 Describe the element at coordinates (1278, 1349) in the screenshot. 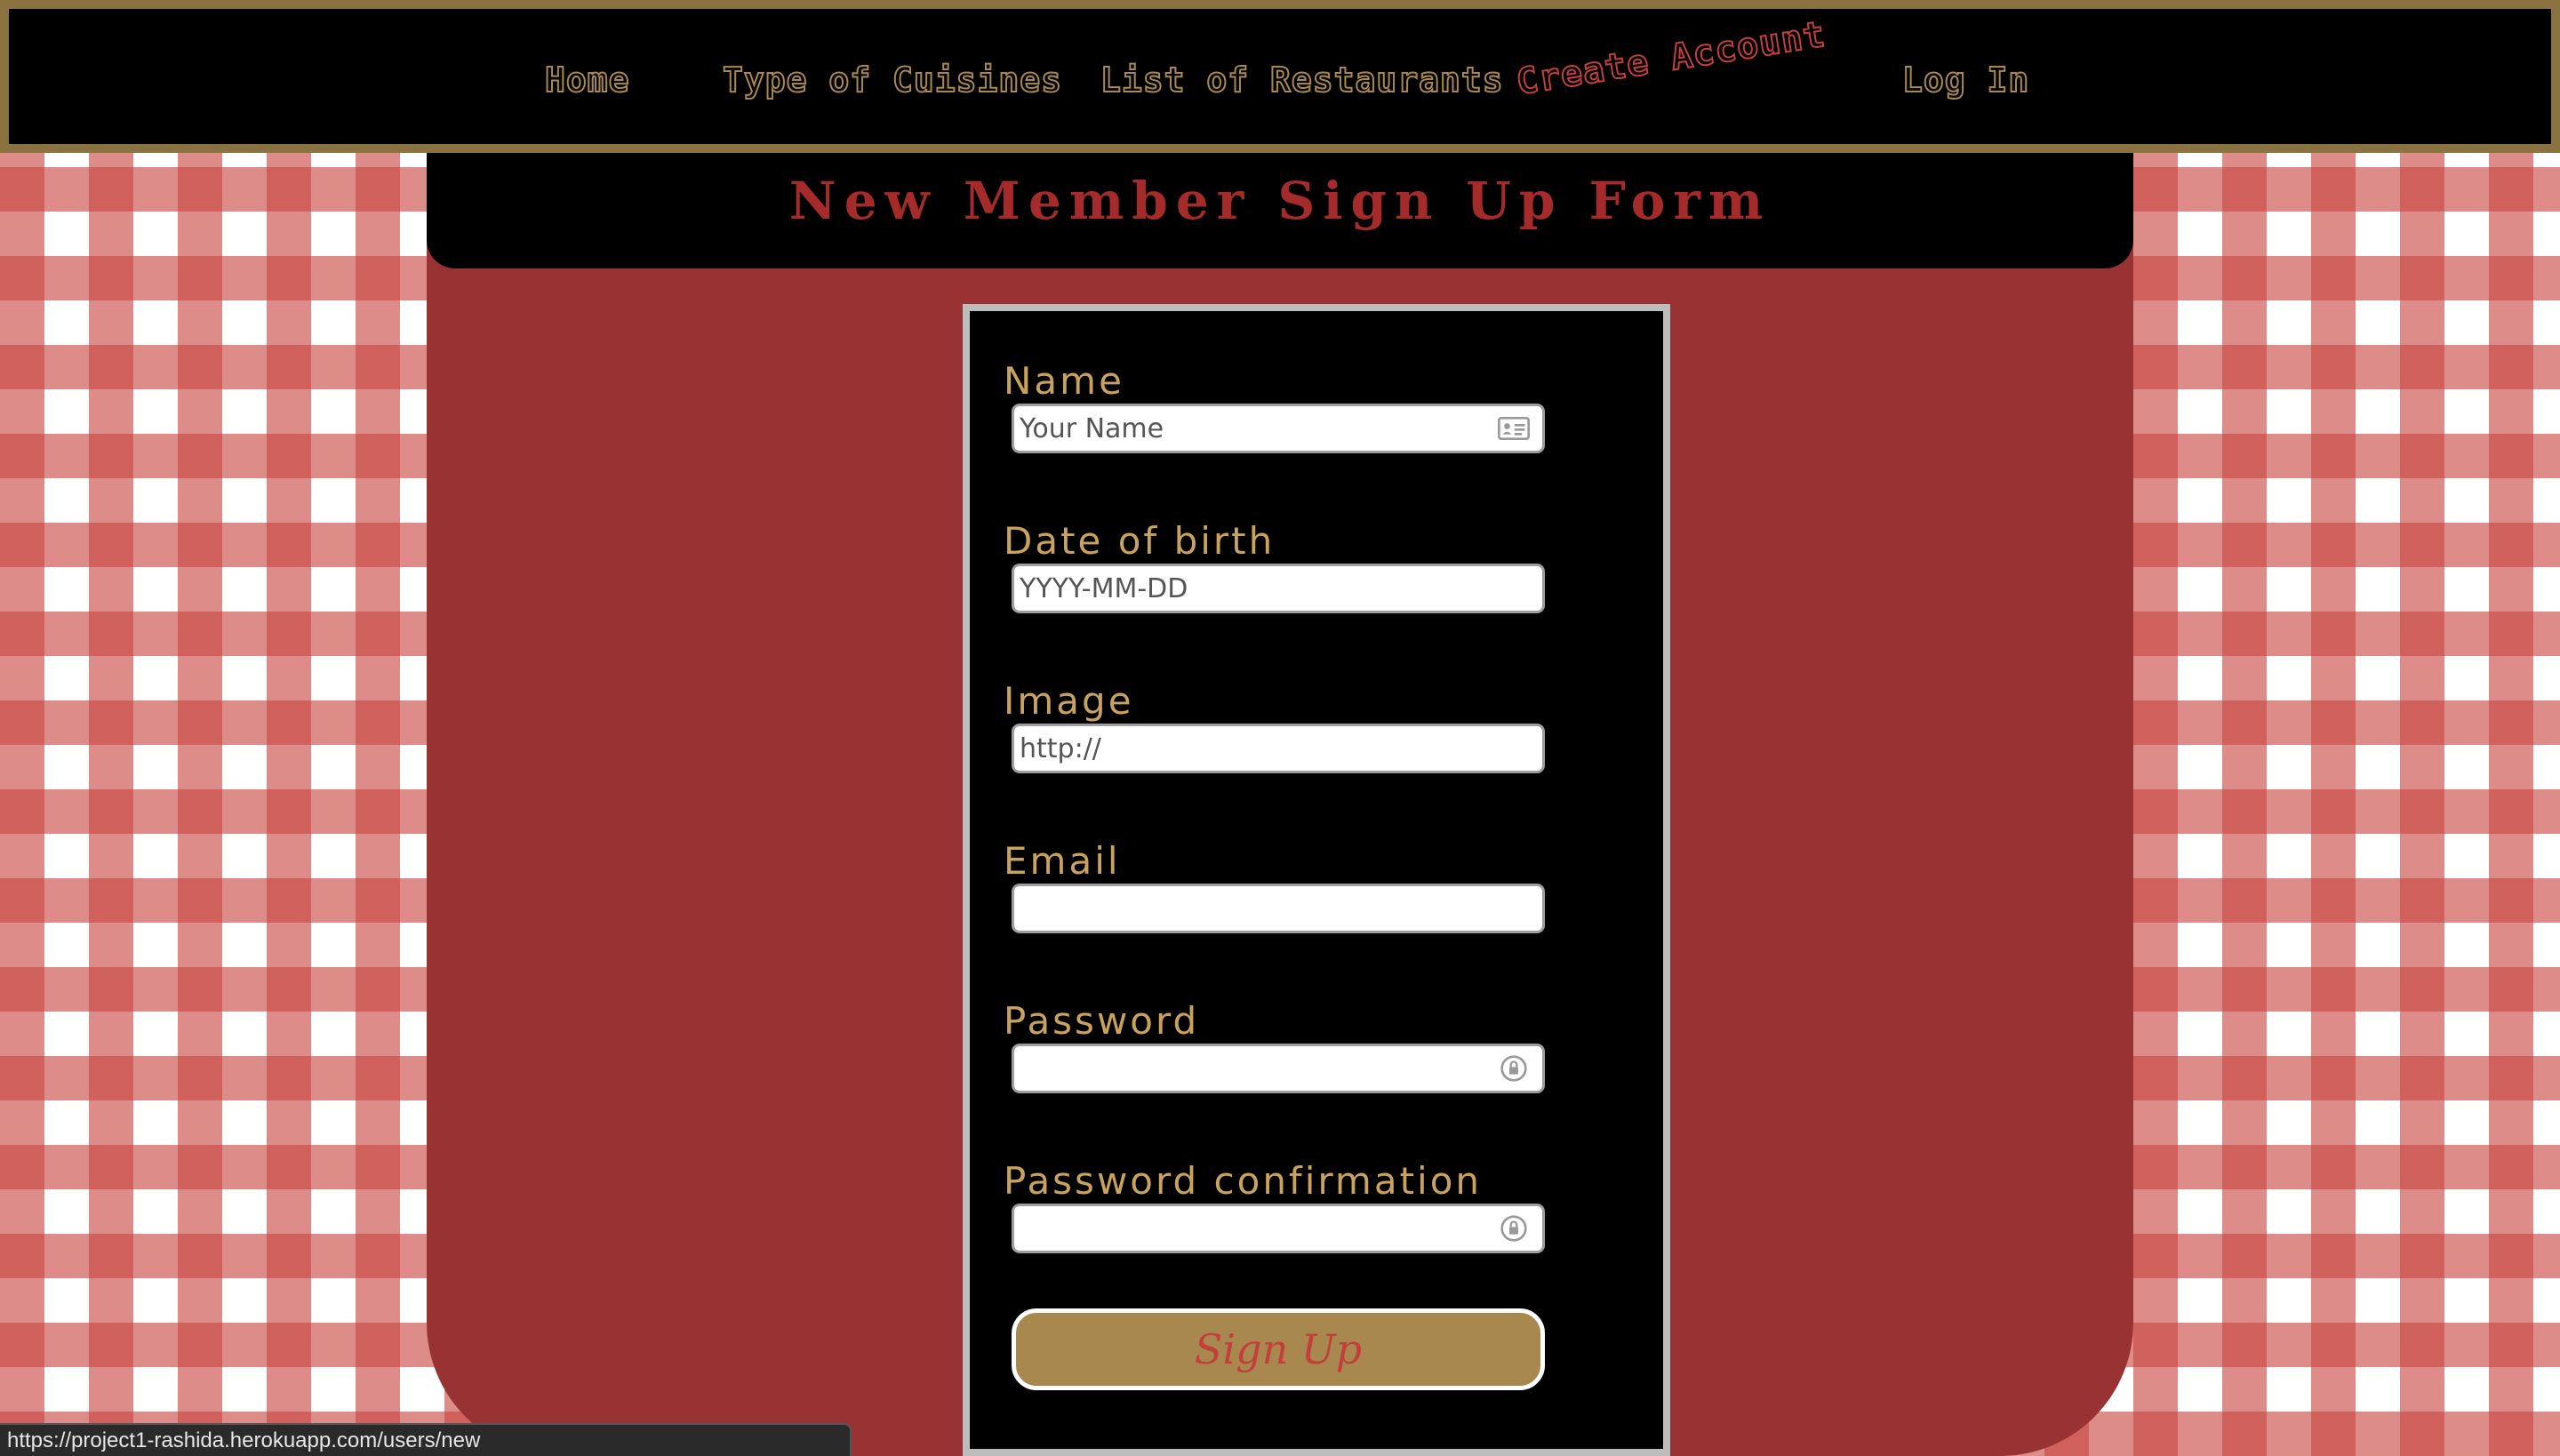

I see `sign-up-button: Sign Up` at that location.